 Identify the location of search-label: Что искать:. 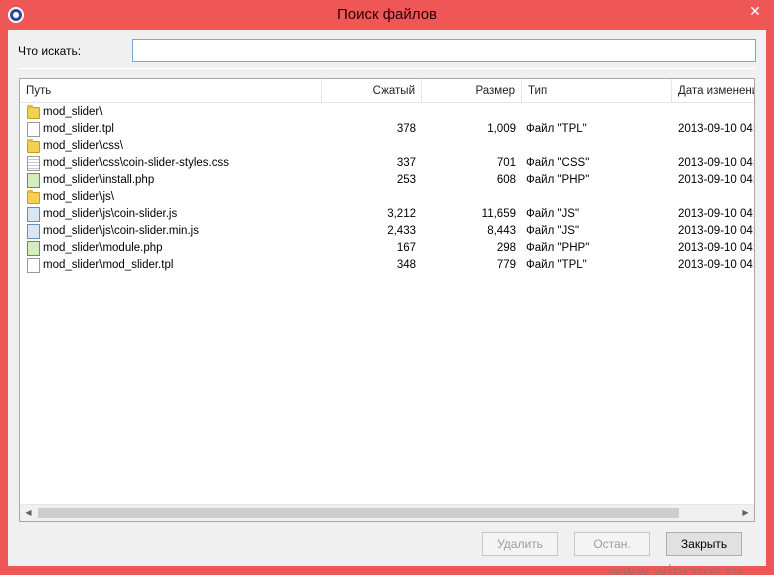
(50, 51).